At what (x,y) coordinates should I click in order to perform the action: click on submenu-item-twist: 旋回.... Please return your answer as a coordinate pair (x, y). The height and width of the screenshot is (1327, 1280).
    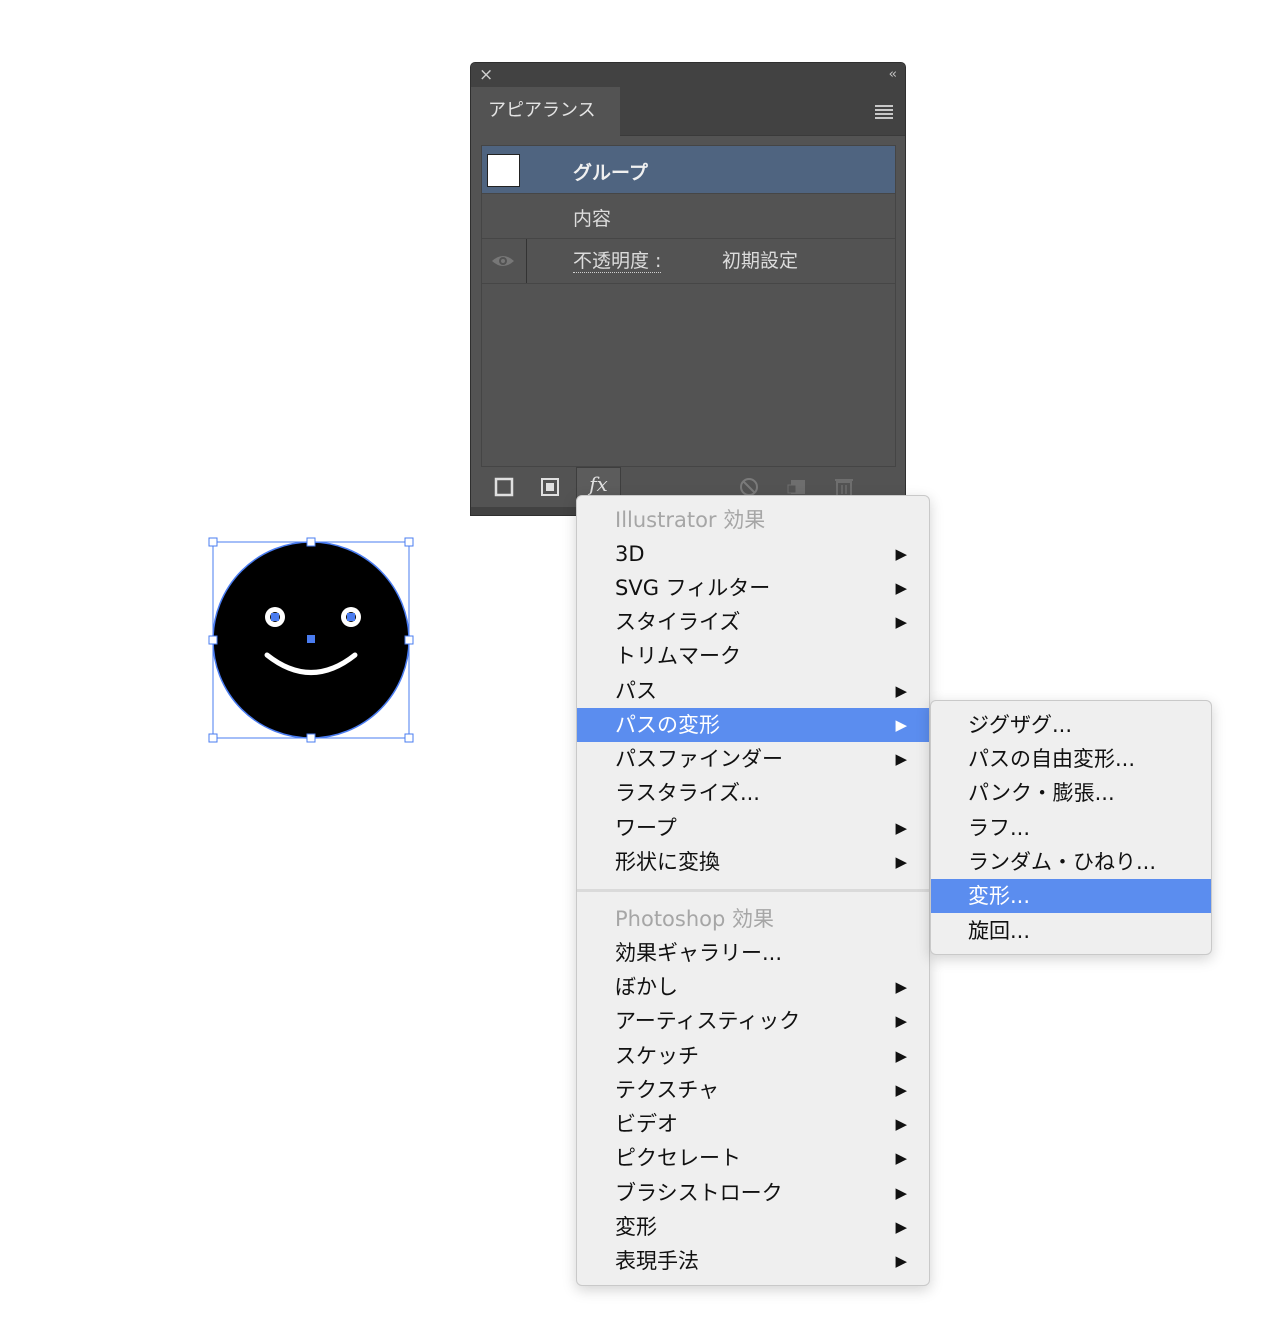
    Looking at the image, I should click on (1071, 931).